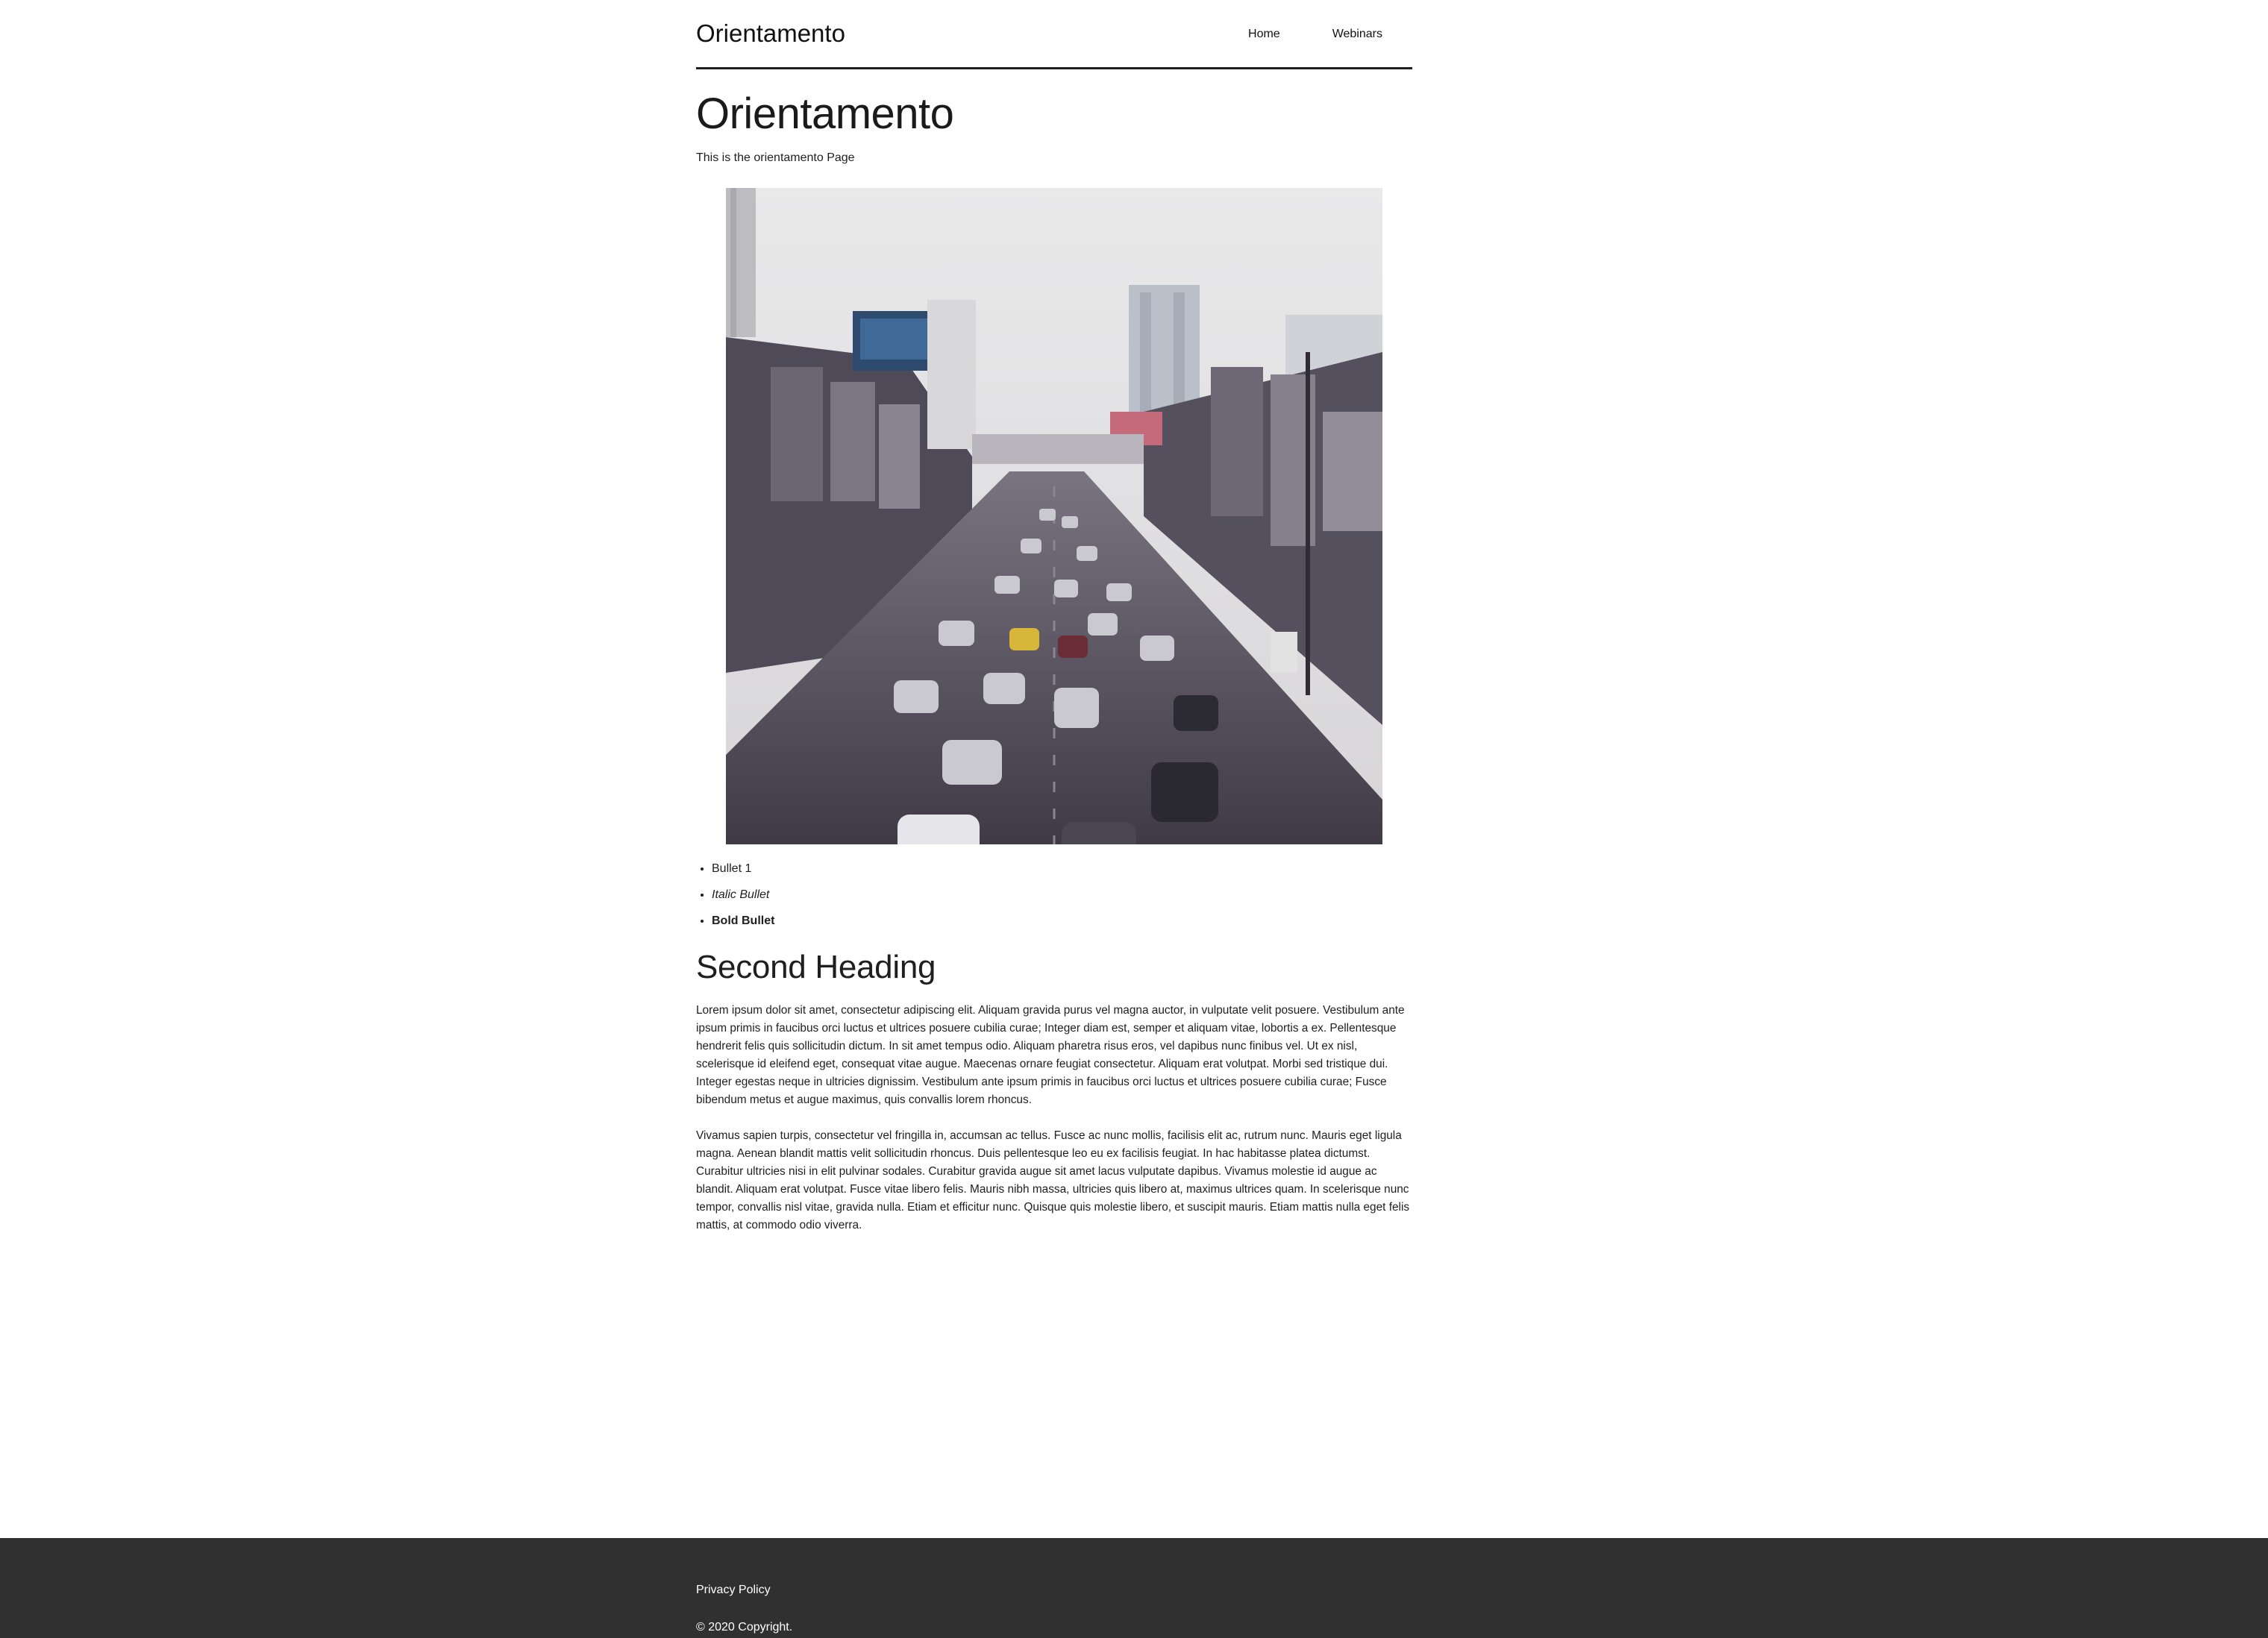 Image resolution: width=2268 pixels, height=1638 pixels. Describe the element at coordinates (1054, 516) in the screenshot. I see `hero-image` at that location.